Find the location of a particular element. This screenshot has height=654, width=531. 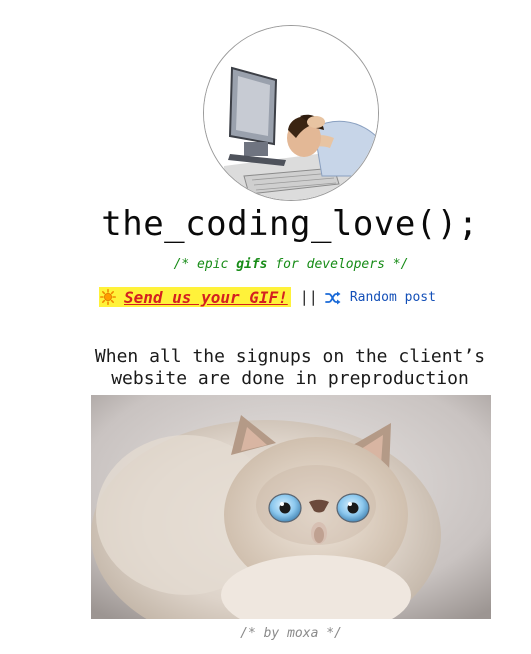

tagline-prefix: /* epic is located at coordinates (205, 264).